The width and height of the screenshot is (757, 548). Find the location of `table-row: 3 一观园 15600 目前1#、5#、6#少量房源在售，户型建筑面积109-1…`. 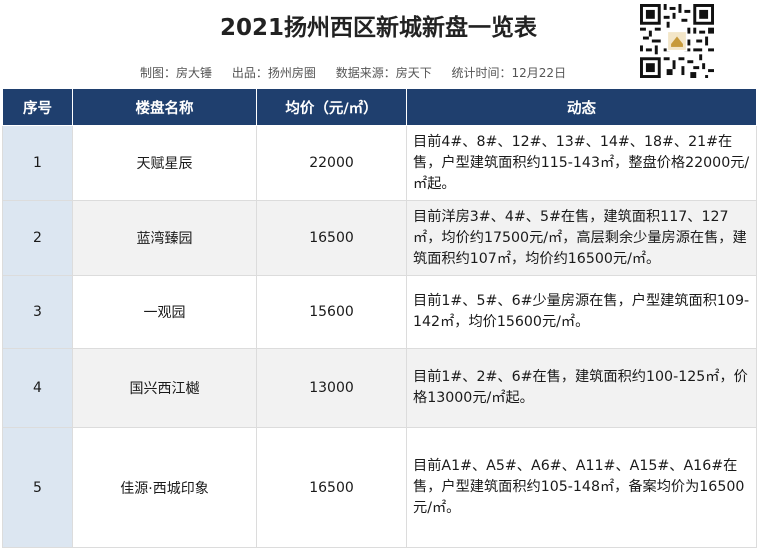

table-row: 3 一观园 15600 目前1#、5#、6#少量房源在售，户型建筑面积109-1… is located at coordinates (379, 312).